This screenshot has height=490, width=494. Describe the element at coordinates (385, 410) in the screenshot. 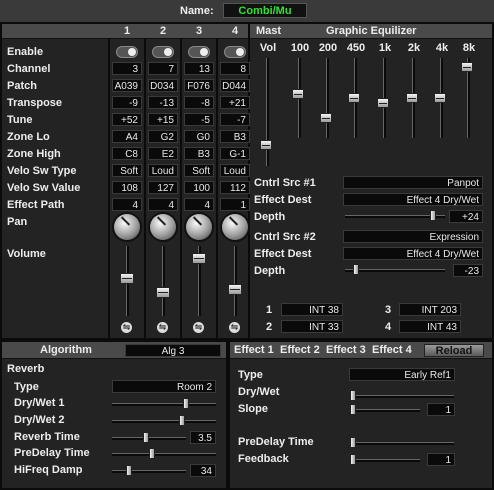

I see `effect-slope-slider` at that location.